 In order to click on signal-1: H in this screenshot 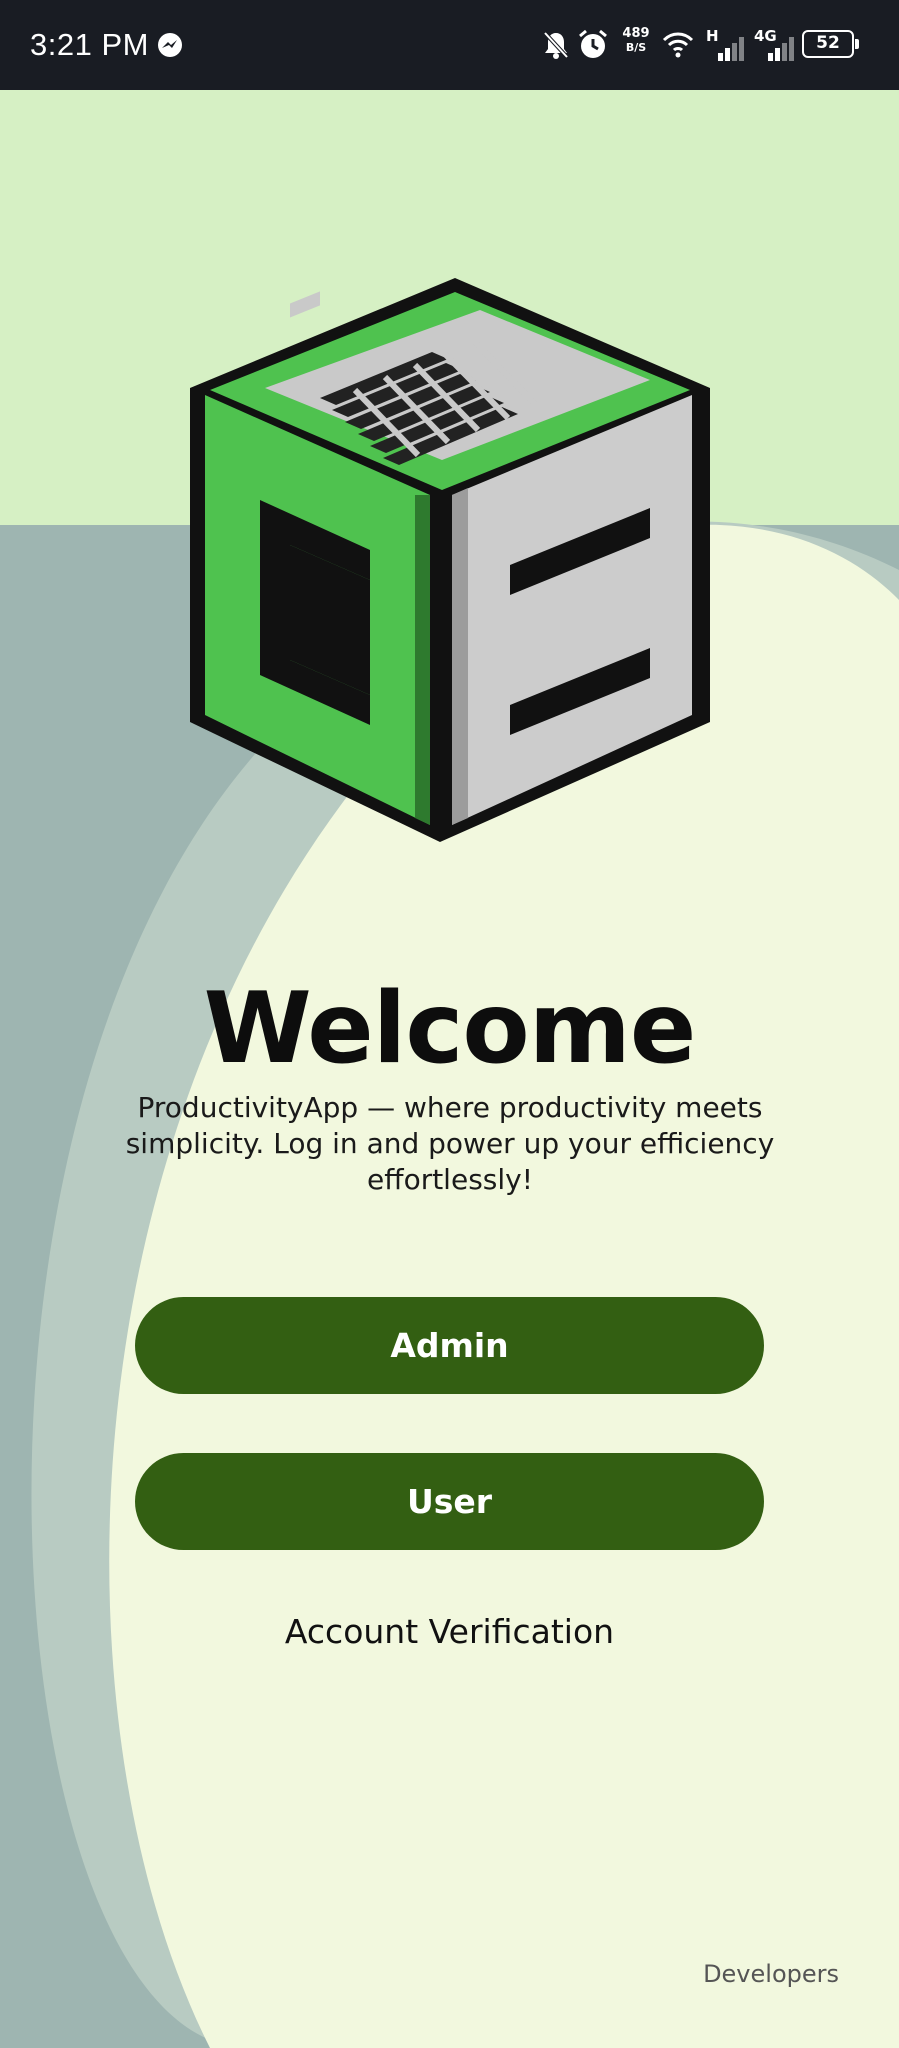, I will do `click(727, 44)`.